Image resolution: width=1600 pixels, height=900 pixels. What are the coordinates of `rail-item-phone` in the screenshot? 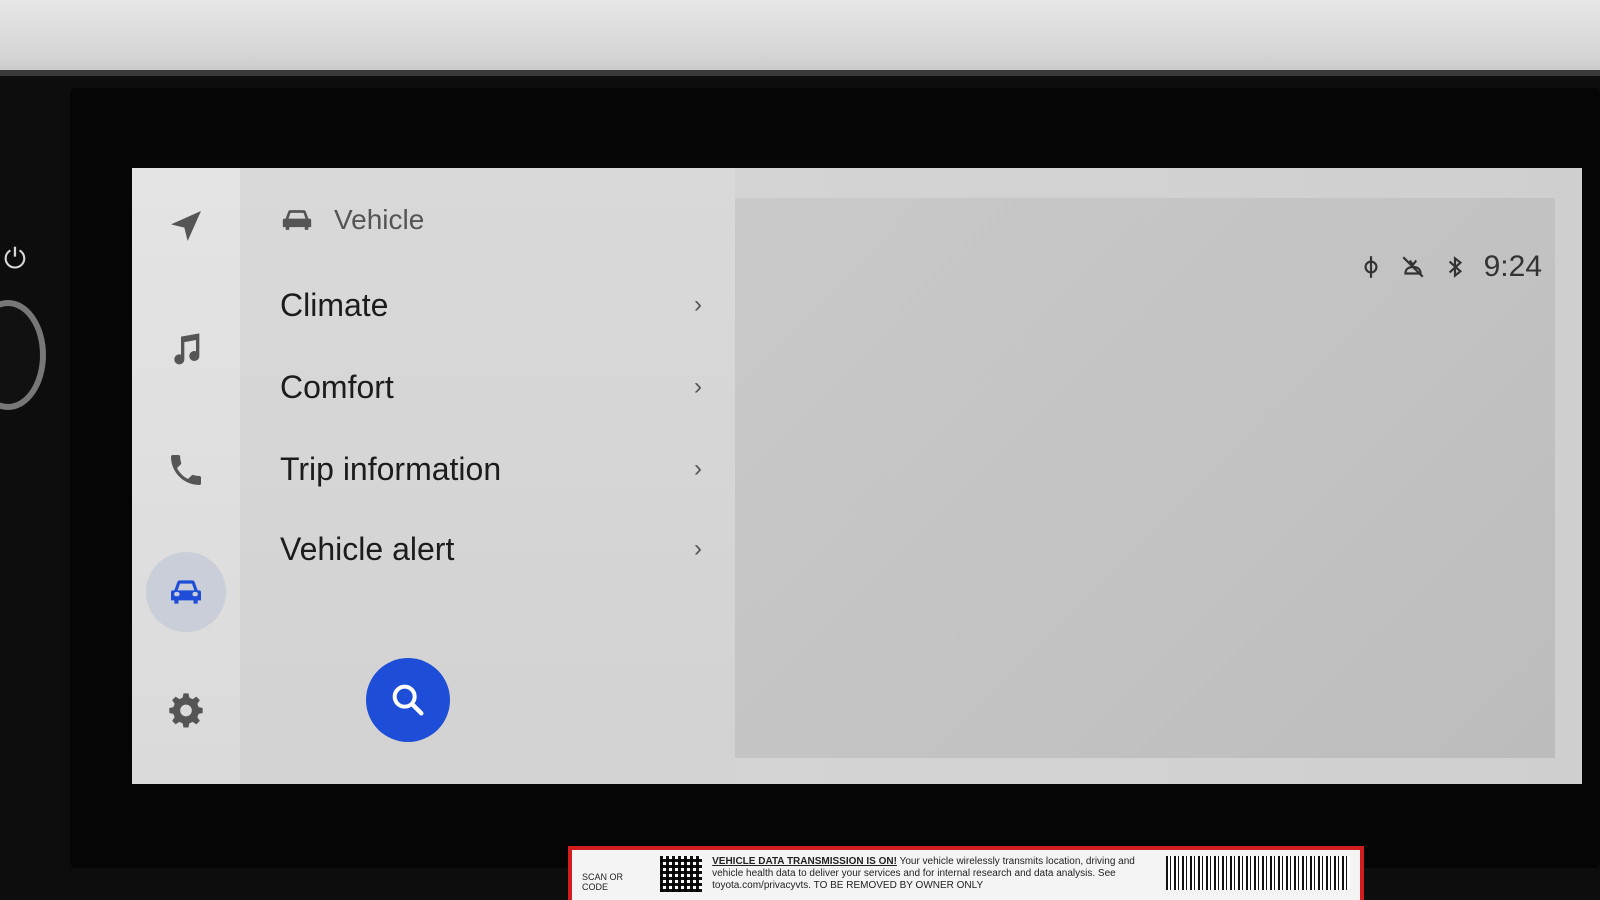 It's located at (186, 470).